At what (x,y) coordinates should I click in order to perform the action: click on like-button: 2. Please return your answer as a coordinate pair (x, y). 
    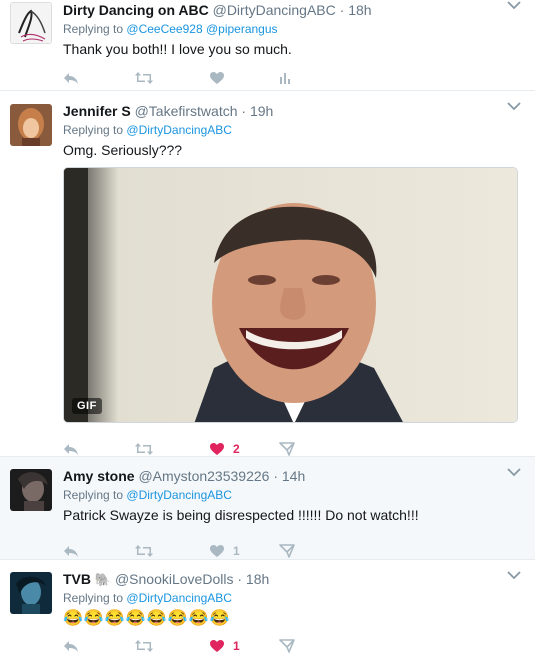
    Looking at the image, I should click on (224, 449).